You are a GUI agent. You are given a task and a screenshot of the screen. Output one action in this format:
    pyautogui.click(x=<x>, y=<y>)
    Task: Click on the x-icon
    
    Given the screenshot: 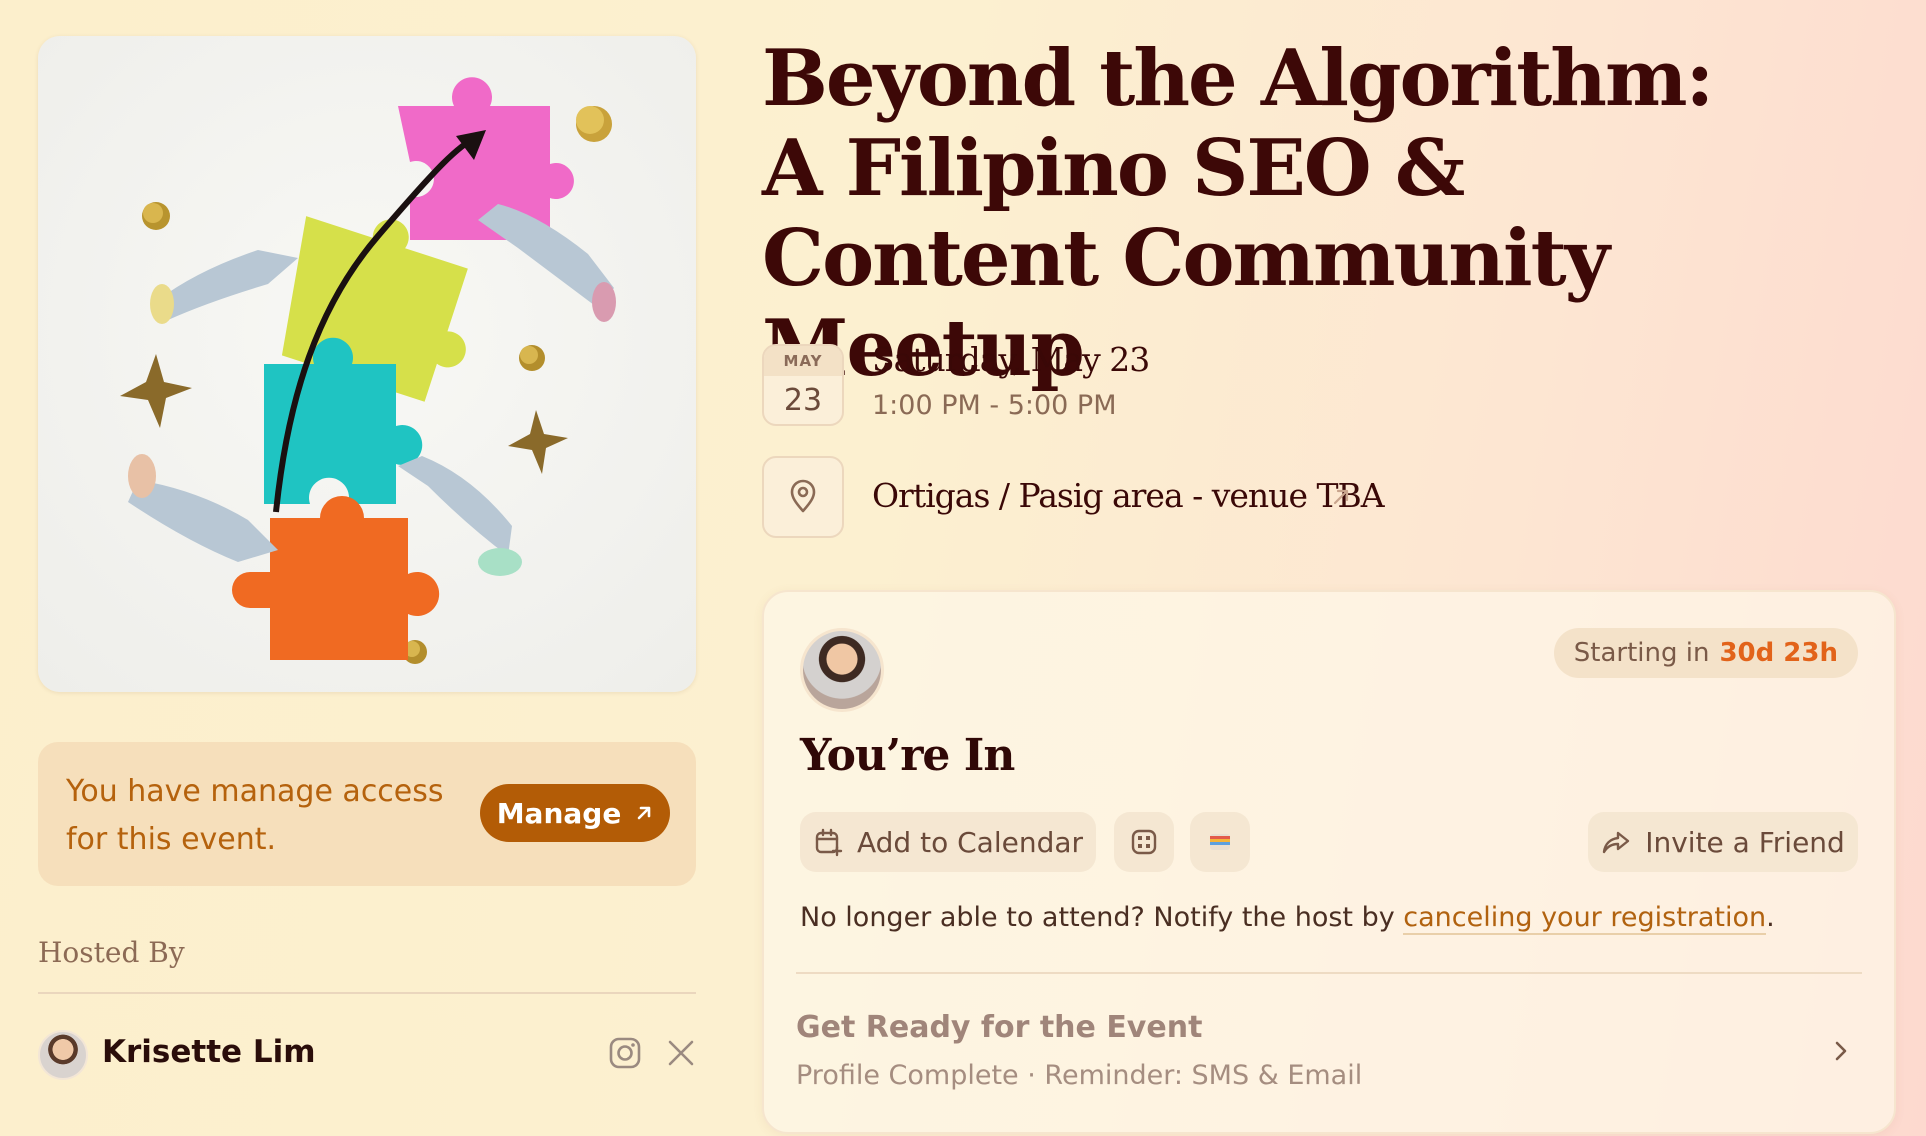 What is the action you would take?
    pyautogui.click(x=681, y=1053)
    